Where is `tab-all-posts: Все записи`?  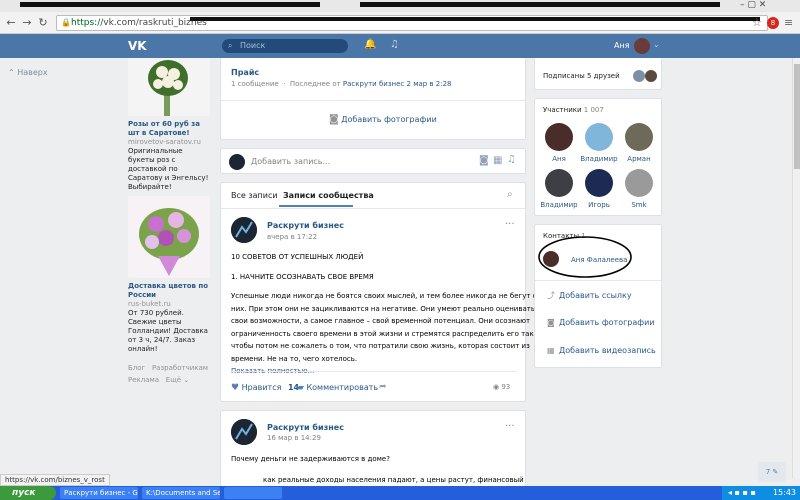
tab-all-posts: Все записи is located at coordinates (254, 195).